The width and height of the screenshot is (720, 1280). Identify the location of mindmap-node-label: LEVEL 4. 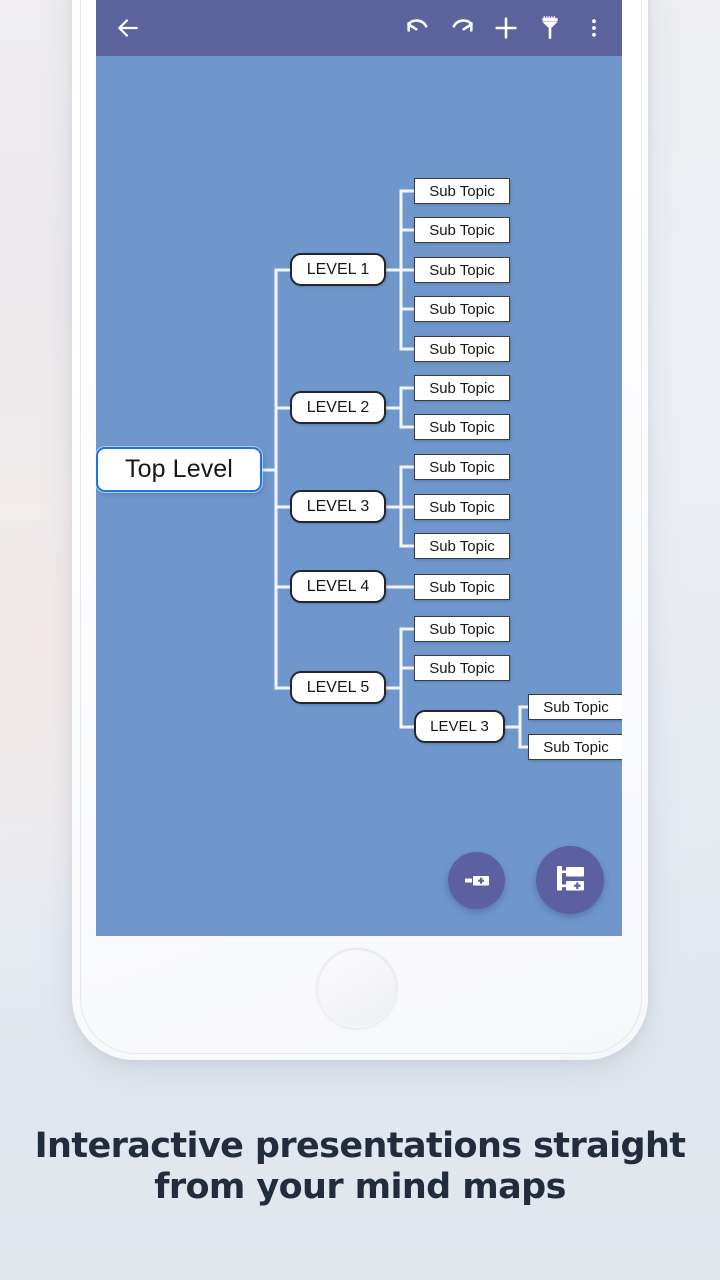
(338, 586).